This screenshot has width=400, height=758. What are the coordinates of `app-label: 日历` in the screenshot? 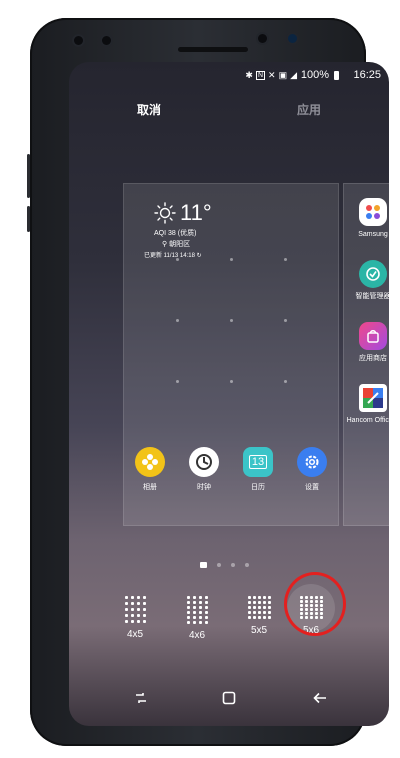 It's located at (258, 487).